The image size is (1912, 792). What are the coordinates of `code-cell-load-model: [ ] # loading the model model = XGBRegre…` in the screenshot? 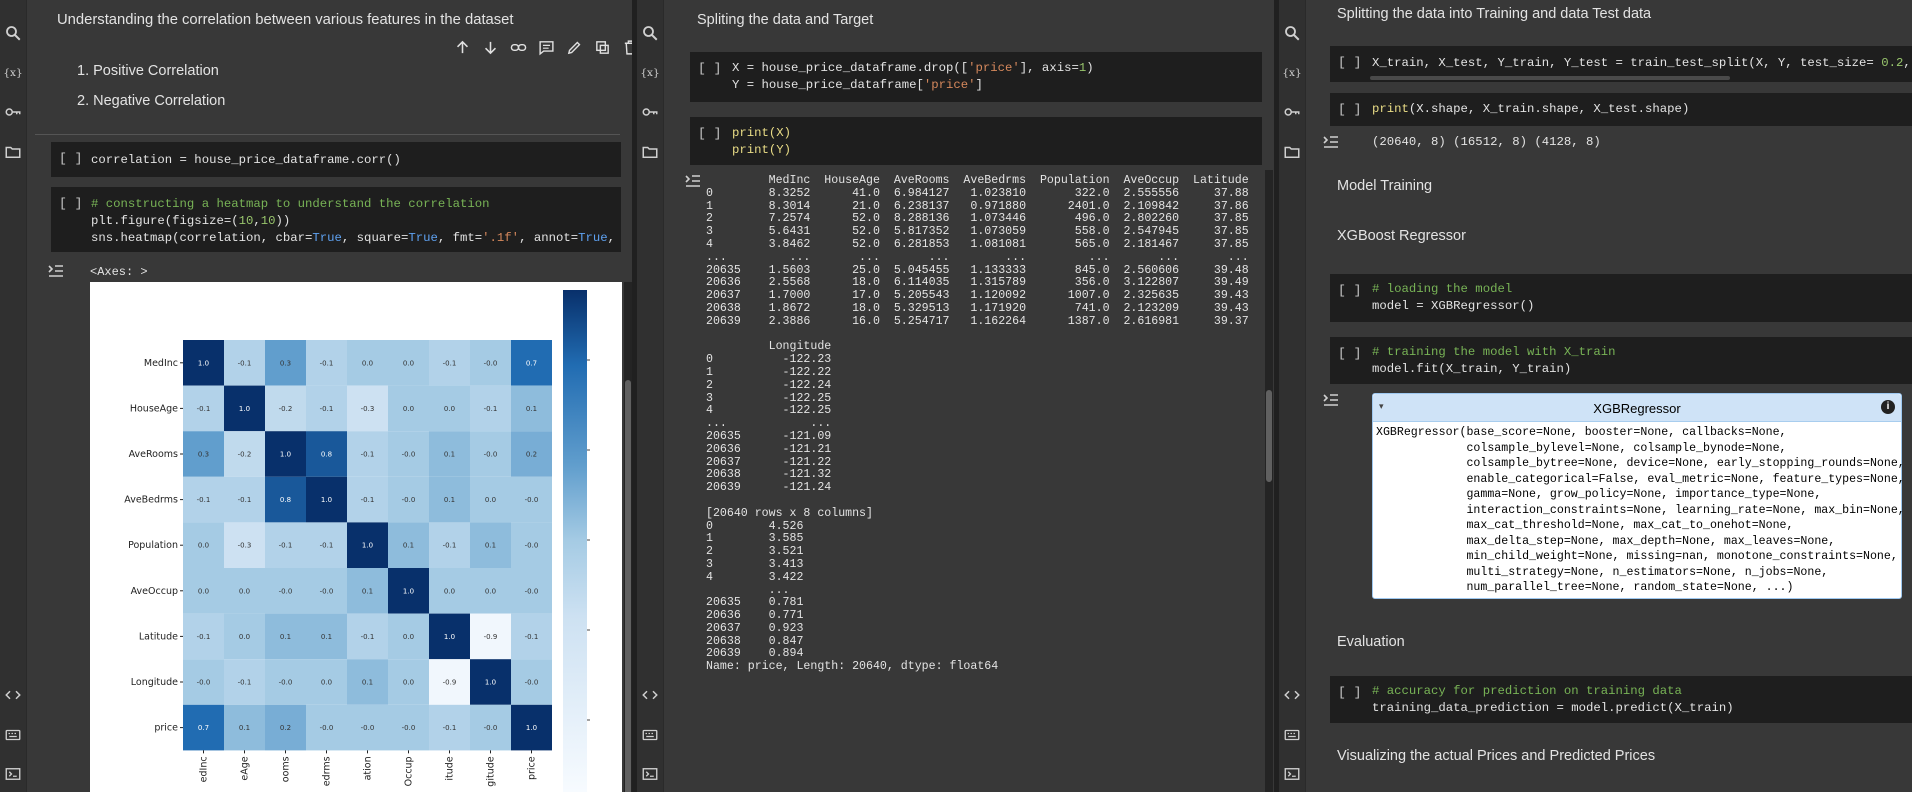 It's located at (1621, 298).